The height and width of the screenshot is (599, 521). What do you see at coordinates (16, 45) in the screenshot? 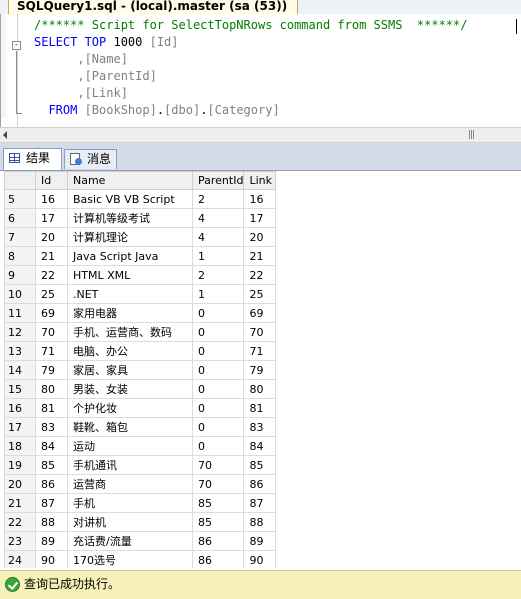
I see `collapse-region-icon: -` at bounding box center [16, 45].